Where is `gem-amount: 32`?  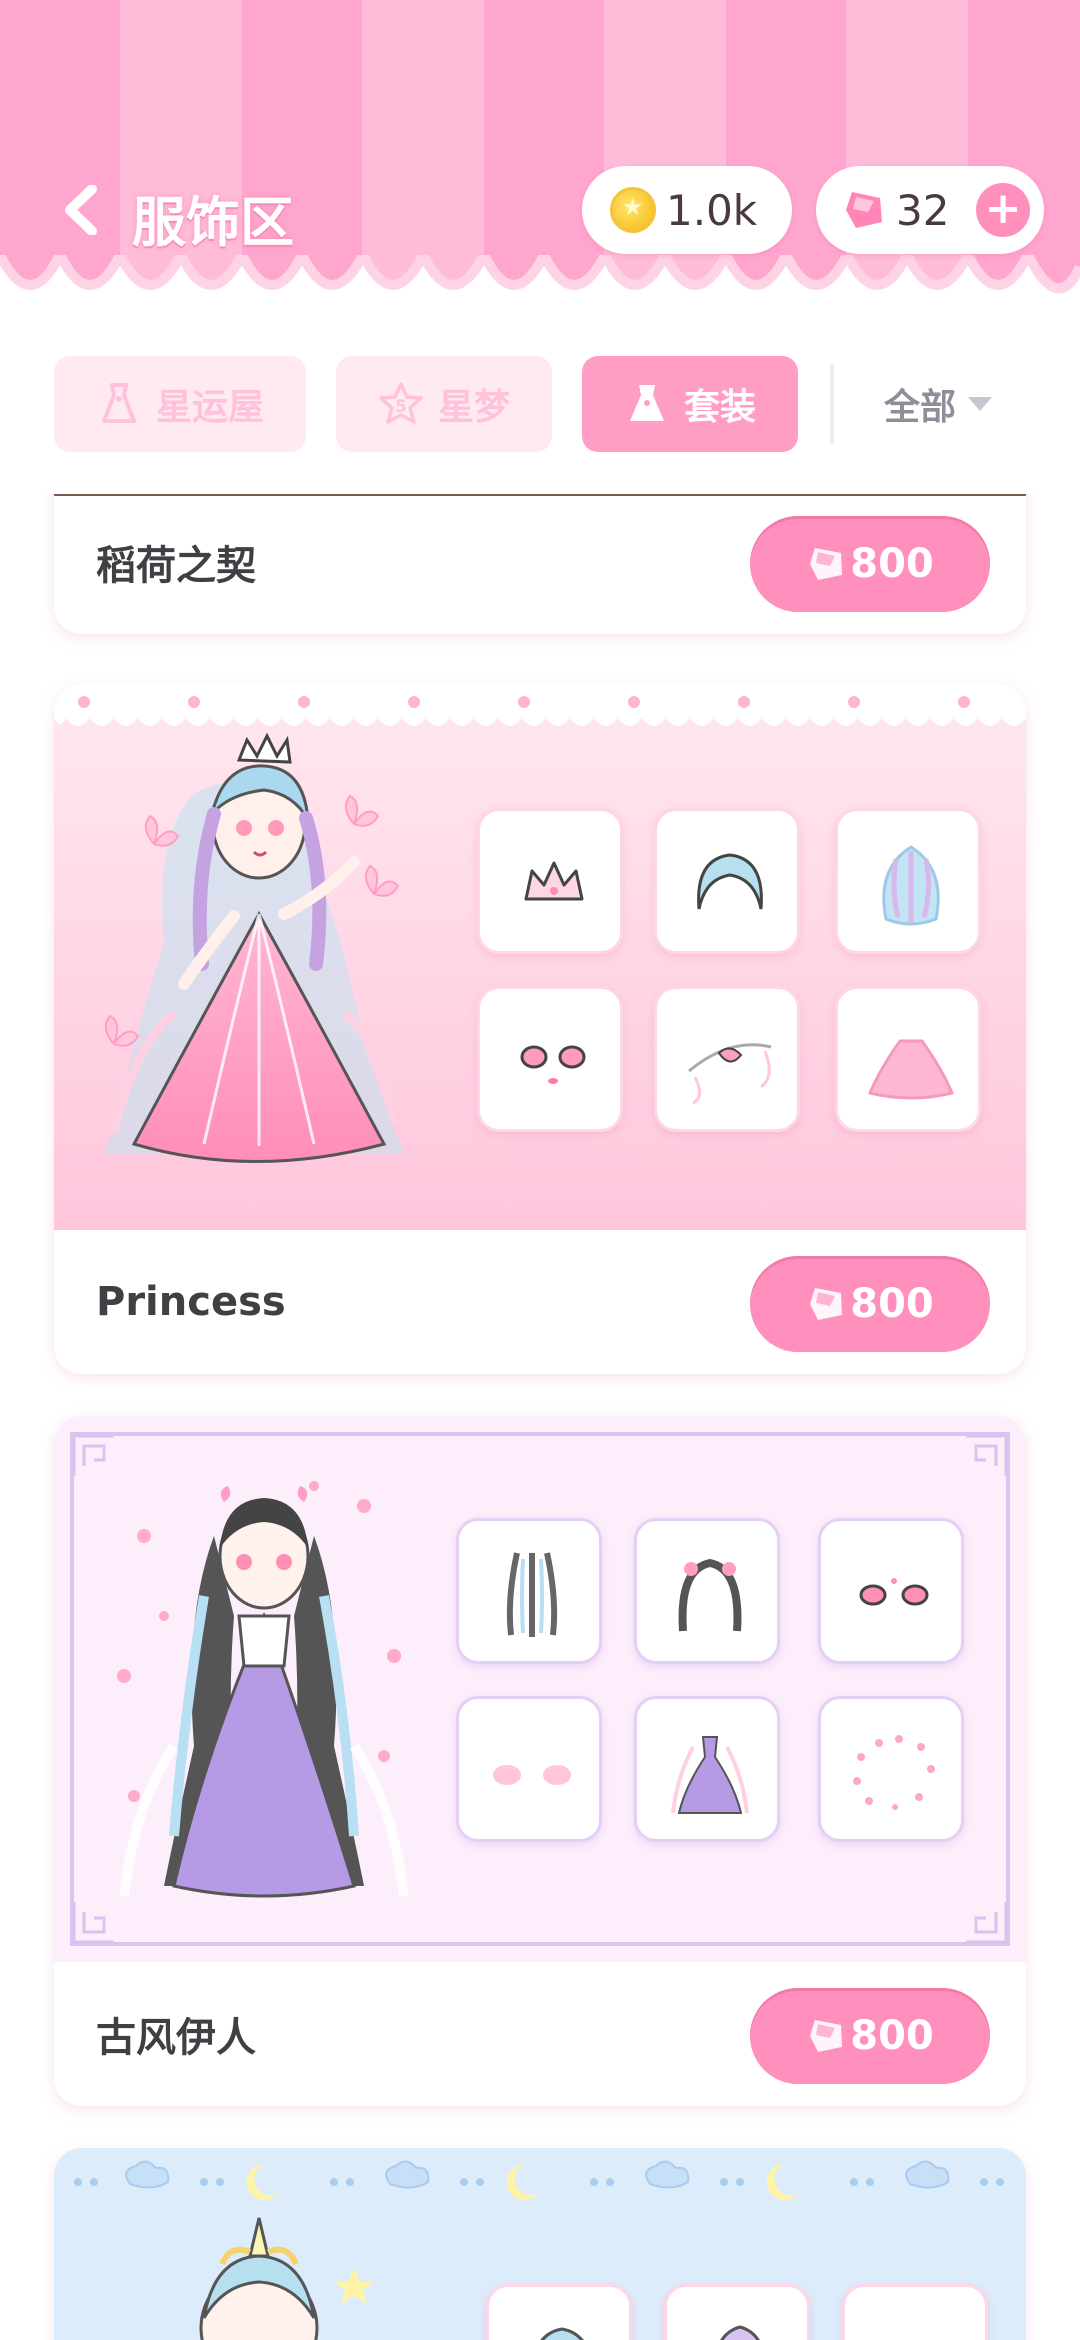
gem-amount: 32 is located at coordinates (923, 210).